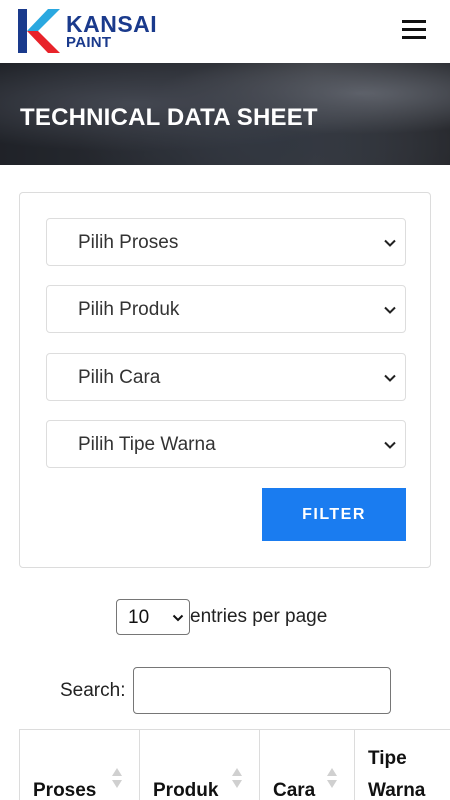  Describe the element at coordinates (147, 444) in the screenshot. I see `select-tipe-warna-label: Pilih Tipe Warna` at that location.